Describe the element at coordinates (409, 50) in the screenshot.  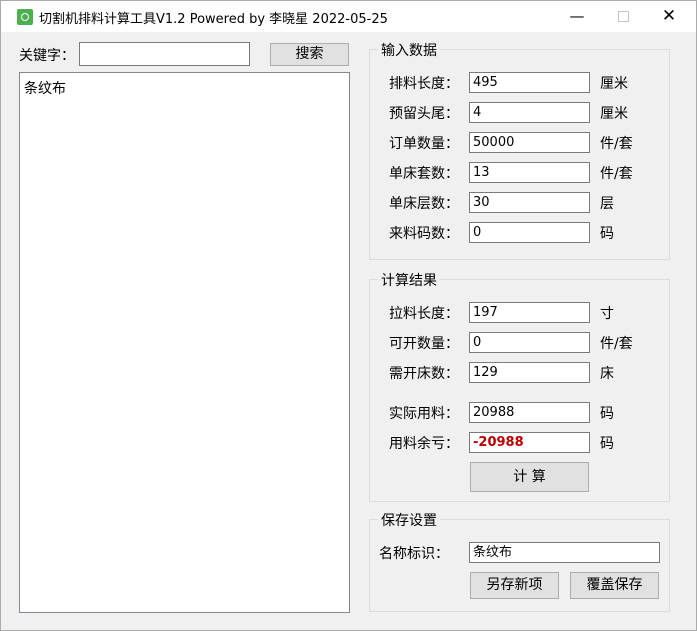
I see `input-group-title: 输入数据` at that location.